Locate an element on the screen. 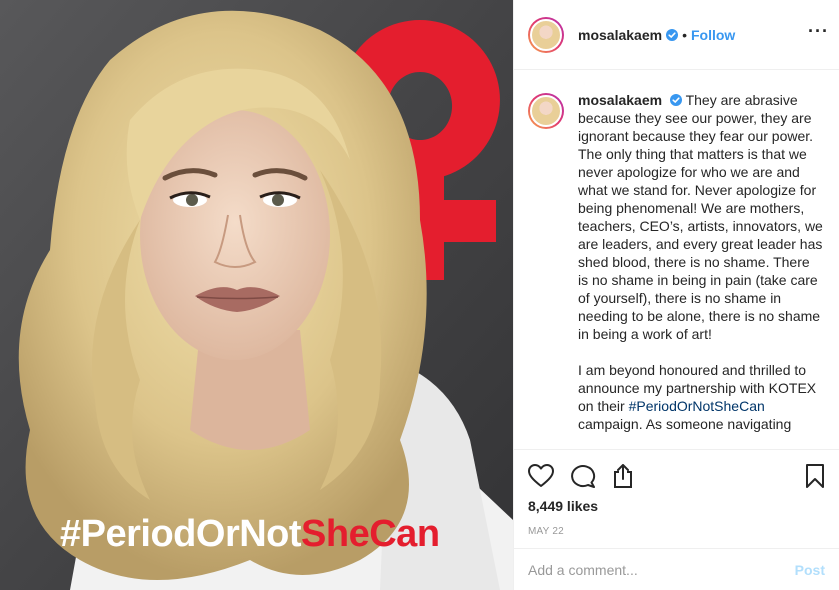 The height and width of the screenshot is (590, 839). campaign-hashtag-overlay: #PeriodOrNotSheCan is located at coordinates (250, 534).